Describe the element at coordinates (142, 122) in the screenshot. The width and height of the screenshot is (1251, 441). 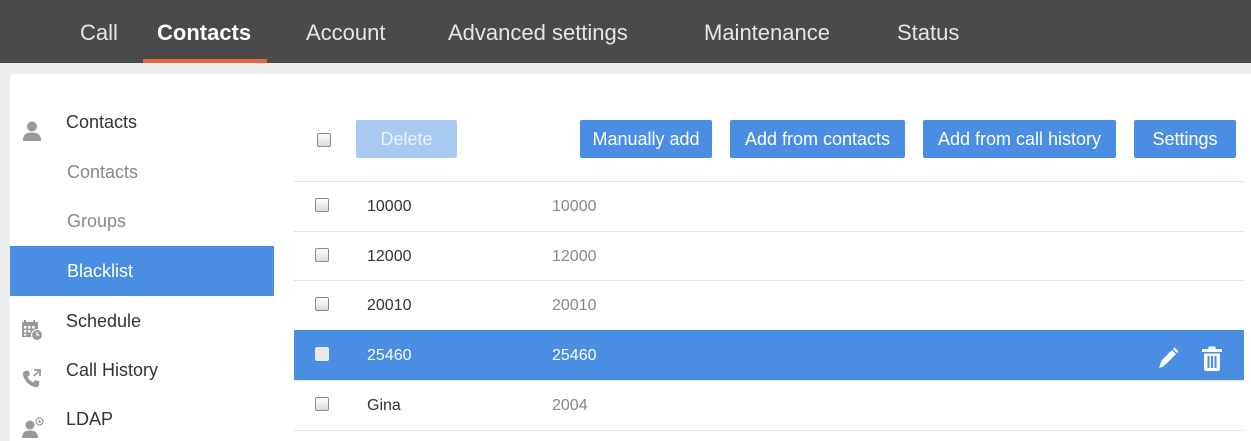
I see `sidebar-item-contacts-group: Contacts` at that location.